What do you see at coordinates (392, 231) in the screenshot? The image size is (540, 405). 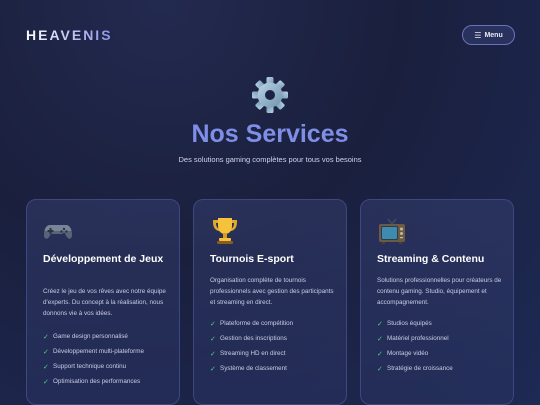 I see `tv-icon` at bounding box center [392, 231].